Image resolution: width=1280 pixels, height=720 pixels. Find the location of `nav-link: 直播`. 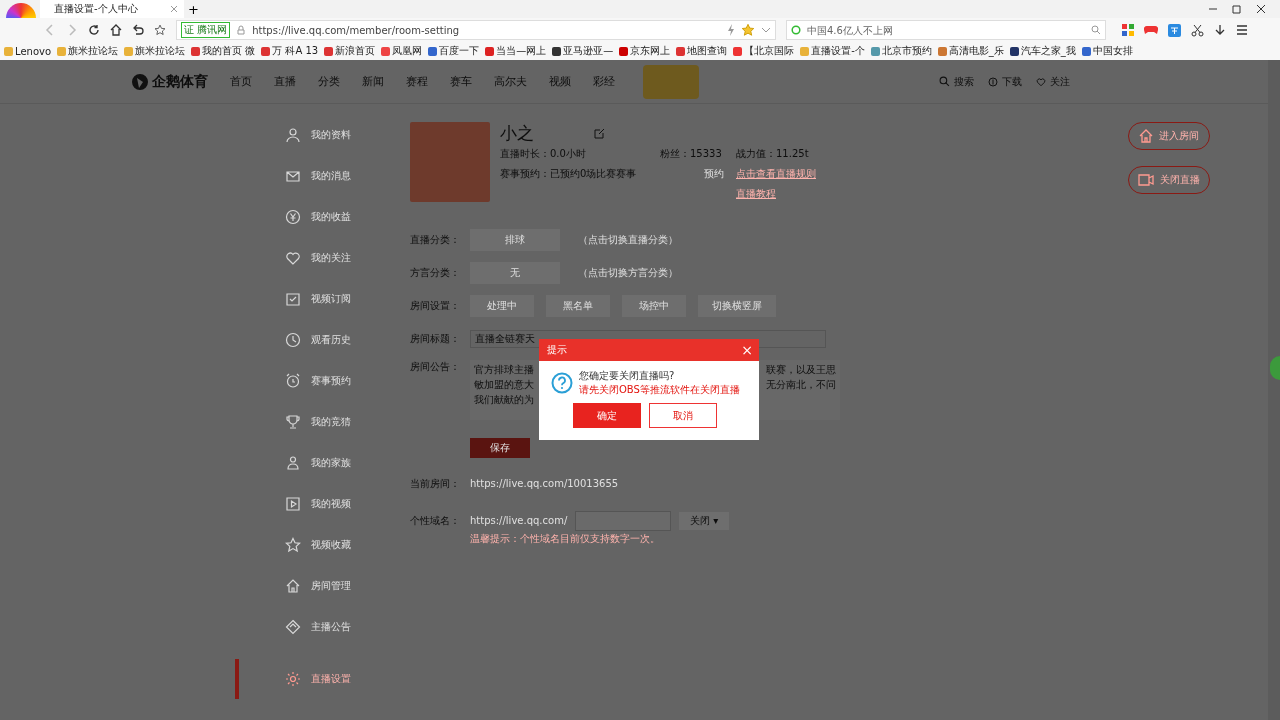

nav-link: 直播 is located at coordinates (285, 81).